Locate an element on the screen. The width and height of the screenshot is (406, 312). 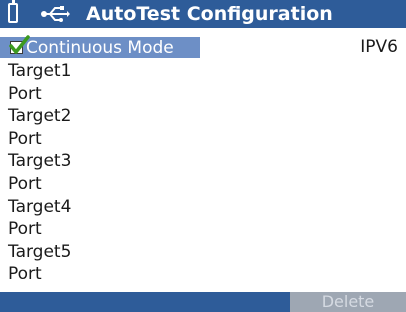
target-1-item: Target1 is located at coordinates (39, 71).